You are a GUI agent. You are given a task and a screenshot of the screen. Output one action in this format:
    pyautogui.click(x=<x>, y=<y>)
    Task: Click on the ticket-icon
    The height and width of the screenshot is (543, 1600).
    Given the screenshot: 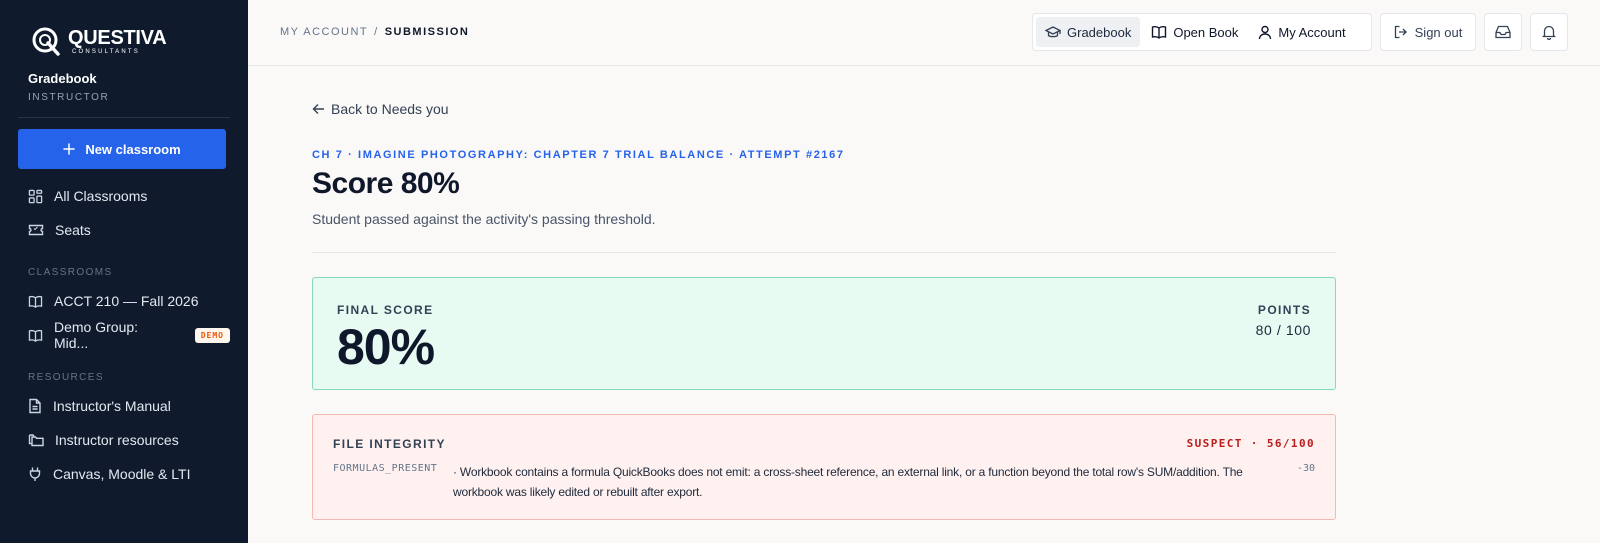 What is the action you would take?
    pyautogui.click(x=36, y=230)
    